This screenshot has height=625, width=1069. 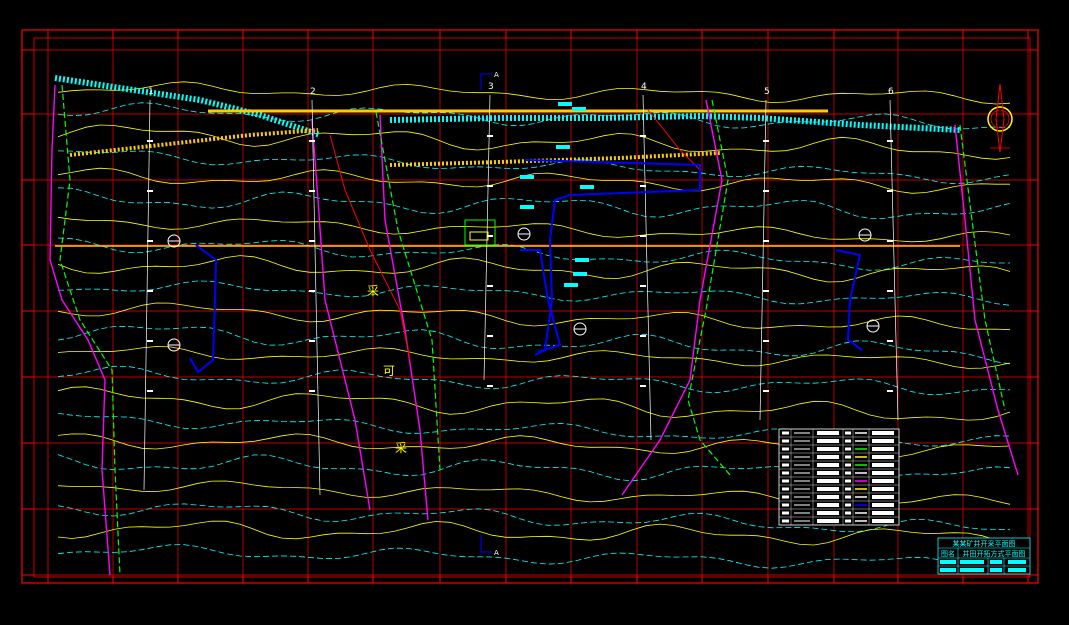 What do you see at coordinates (994, 553) in the screenshot?
I see `title-block-name: 井田开拓方式平面图` at bounding box center [994, 553].